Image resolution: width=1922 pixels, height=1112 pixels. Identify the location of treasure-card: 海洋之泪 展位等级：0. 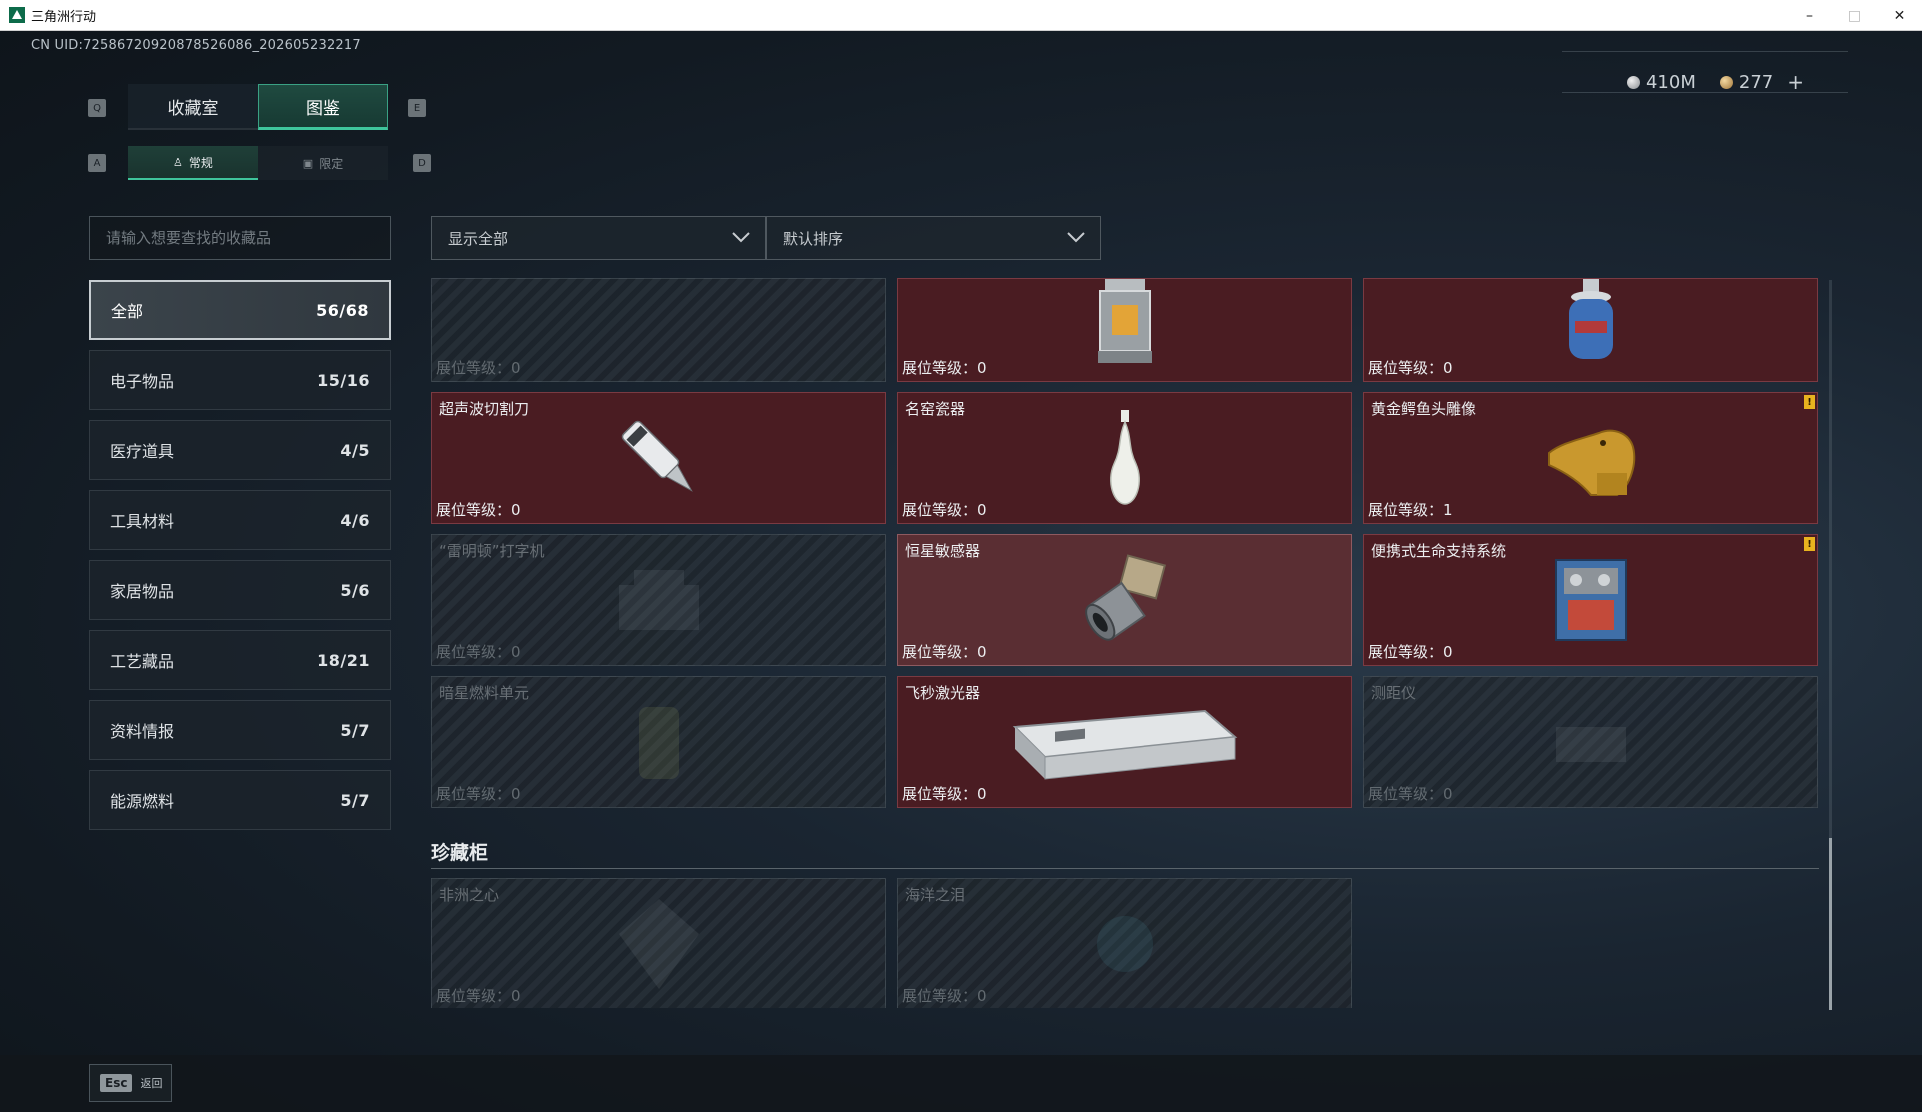
(1124, 943).